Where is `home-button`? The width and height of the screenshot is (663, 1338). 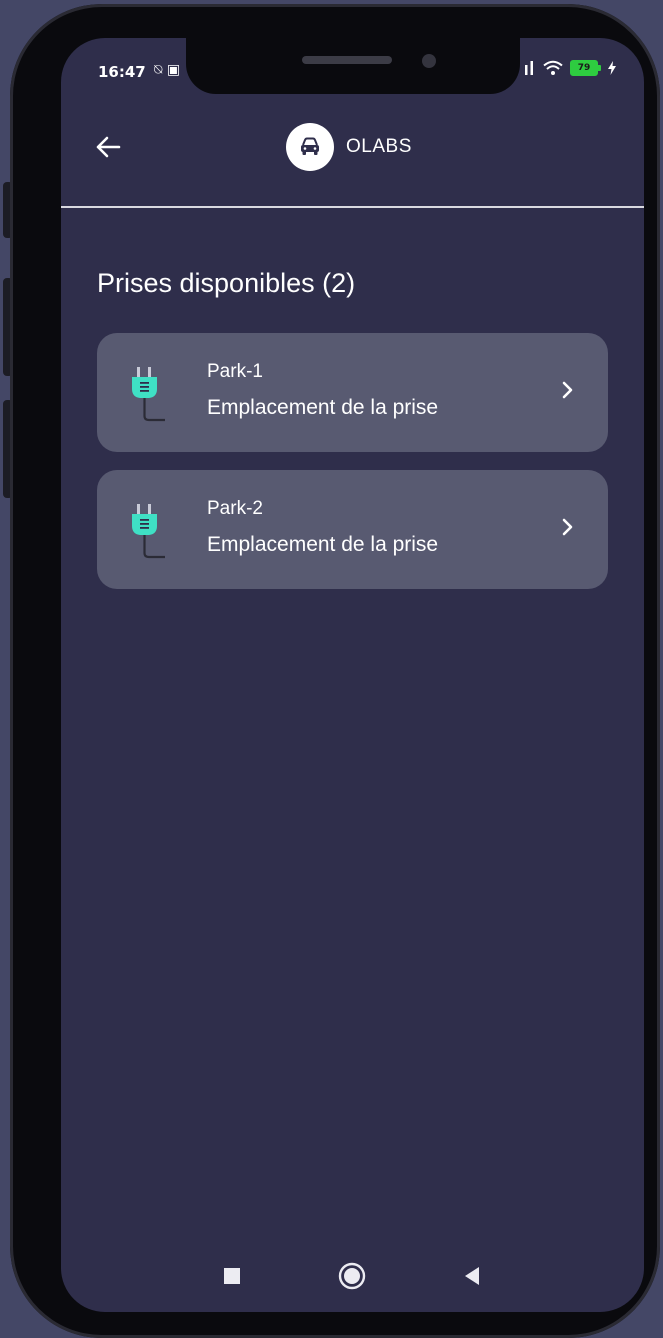 home-button is located at coordinates (352, 1276).